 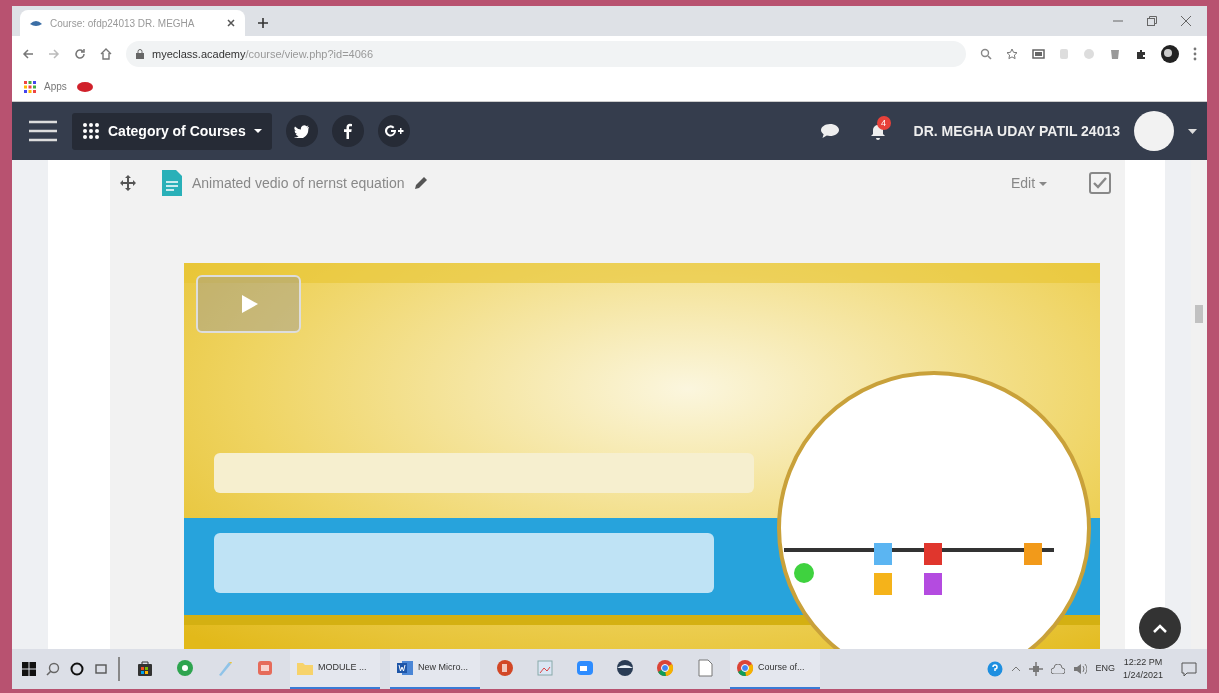 I want to click on apps-grid-icon, so click(x=30, y=86).